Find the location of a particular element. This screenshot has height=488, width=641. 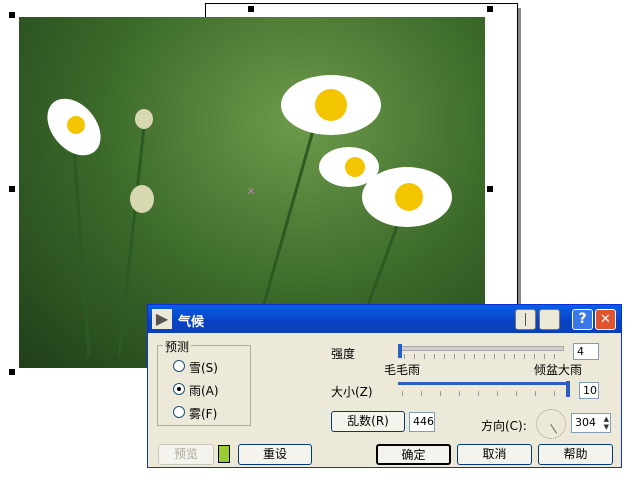

random-button: 乱数(R) is located at coordinates (368, 421).